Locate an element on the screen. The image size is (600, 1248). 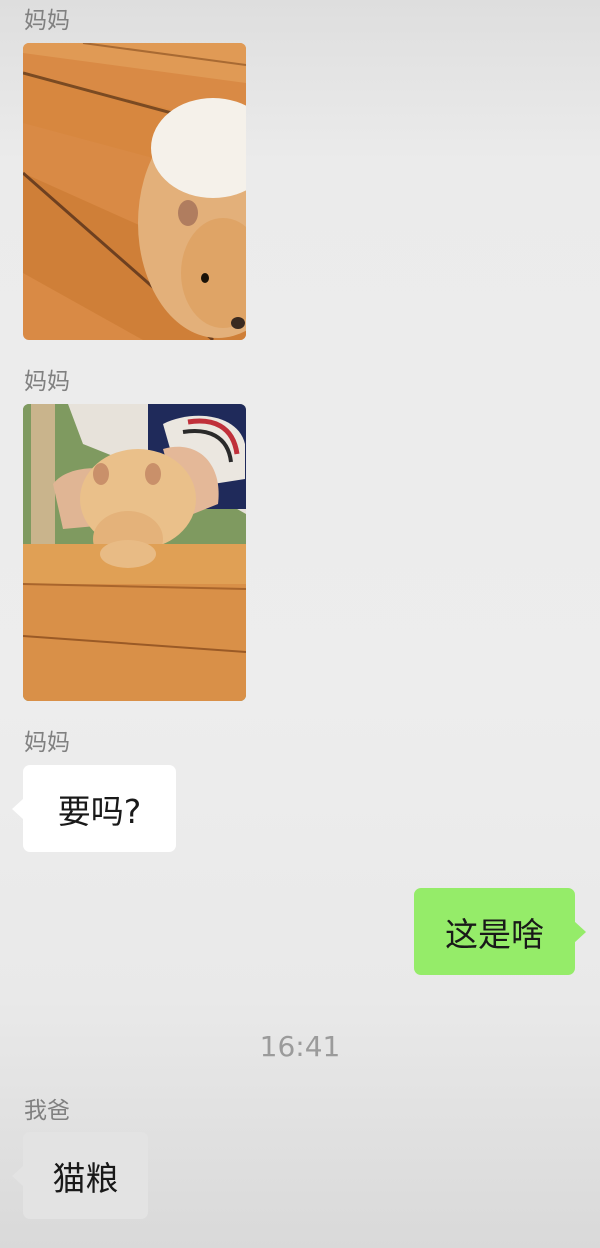
message-timestamp: 16:41 is located at coordinates (300, 1046).